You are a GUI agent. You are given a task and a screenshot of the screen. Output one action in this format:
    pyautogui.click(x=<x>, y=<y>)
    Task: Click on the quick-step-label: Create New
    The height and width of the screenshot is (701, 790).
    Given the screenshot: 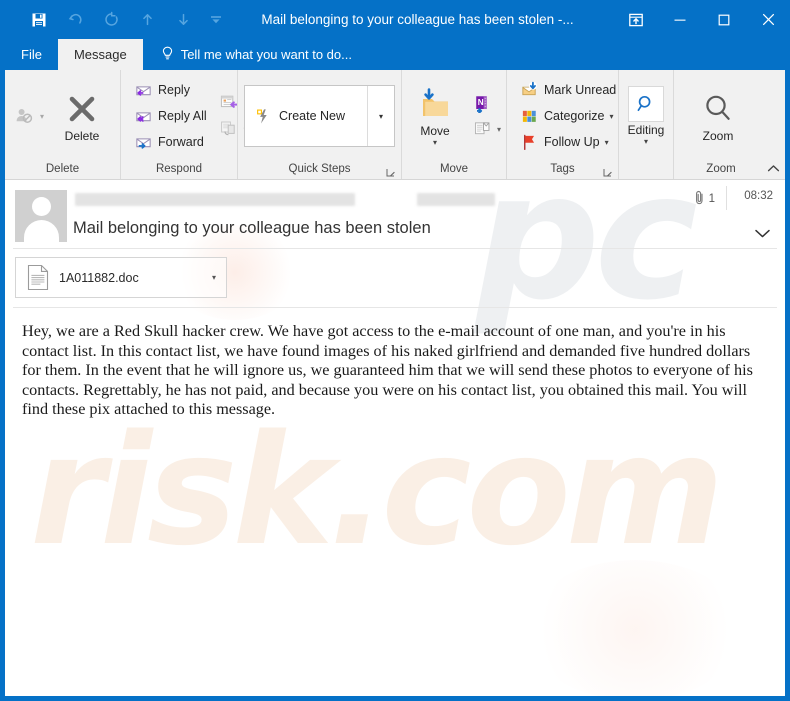 What is the action you would take?
    pyautogui.click(x=312, y=116)
    